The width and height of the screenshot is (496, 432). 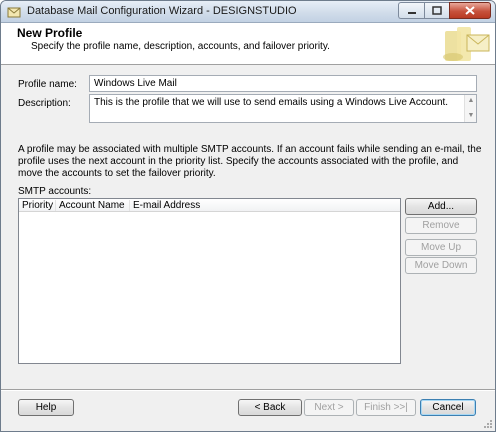 What do you see at coordinates (37, 205) in the screenshot?
I see `column-priority: Priority` at bounding box center [37, 205].